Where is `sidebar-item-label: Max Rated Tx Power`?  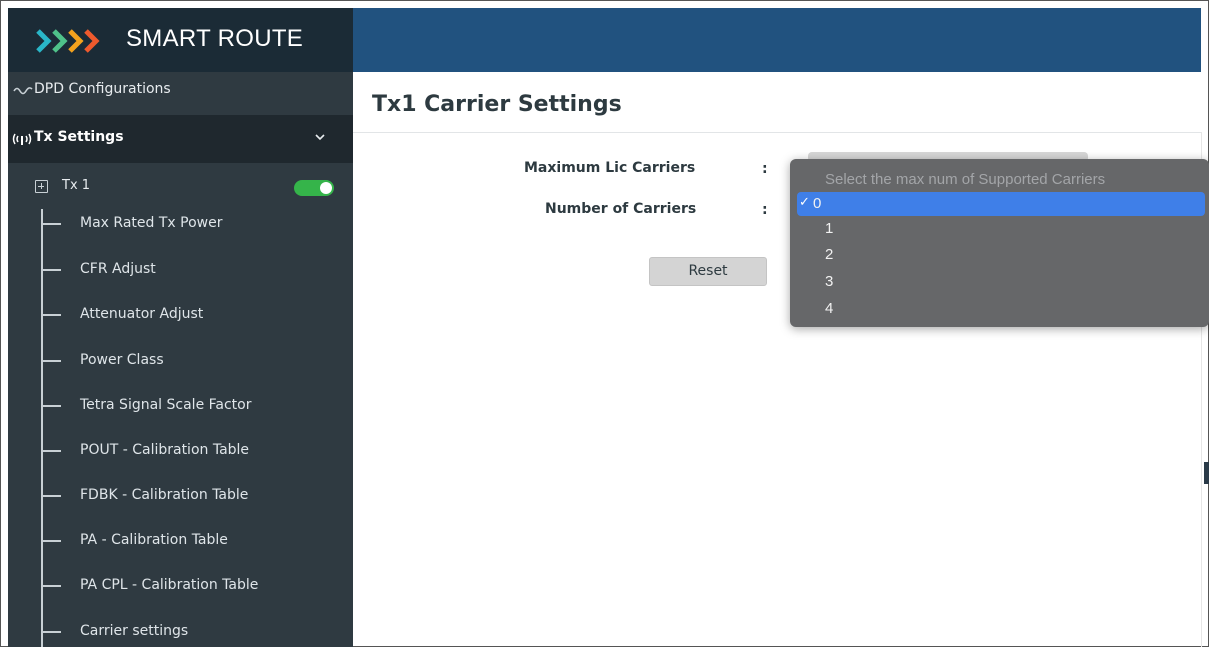 sidebar-item-label: Max Rated Tx Power is located at coordinates (151, 223).